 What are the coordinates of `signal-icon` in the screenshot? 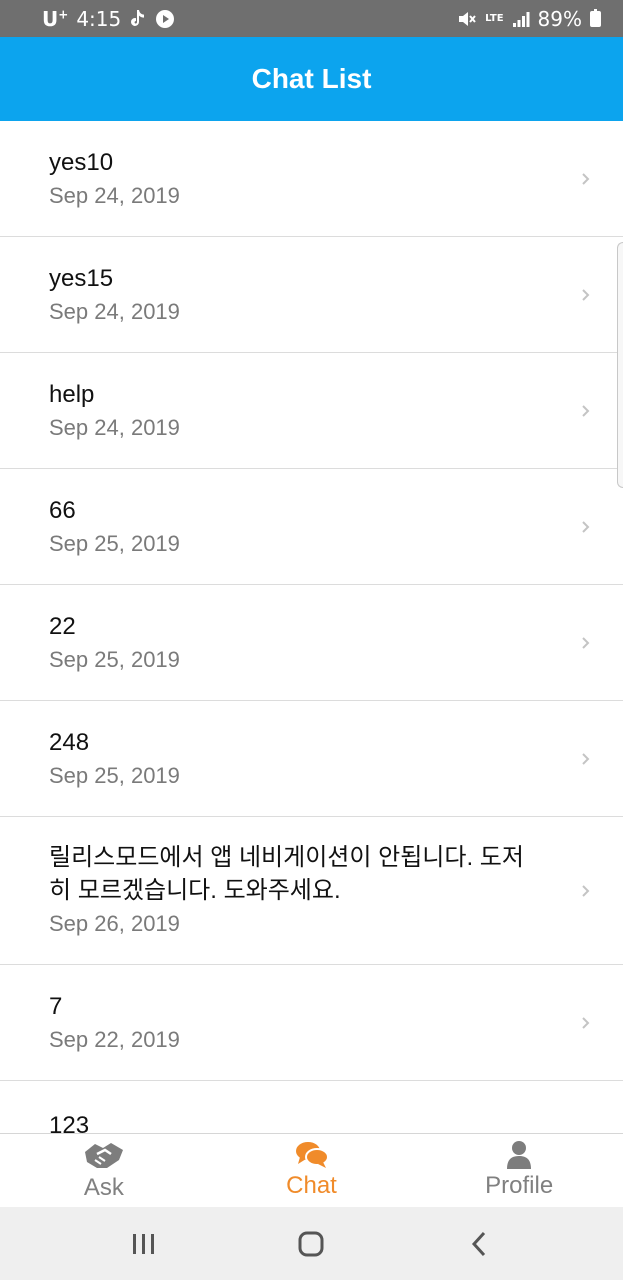 It's located at (521, 19).